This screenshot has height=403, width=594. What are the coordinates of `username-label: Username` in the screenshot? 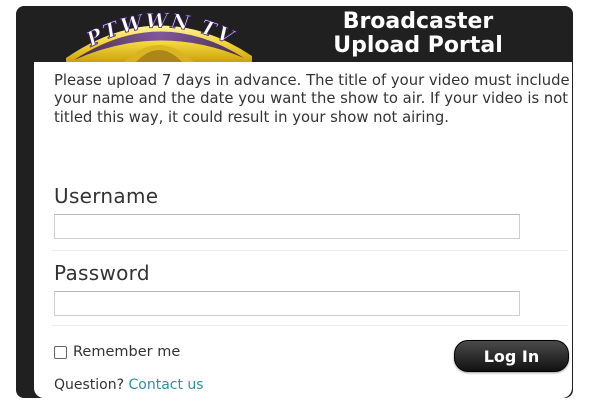 It's located at (106, 196).